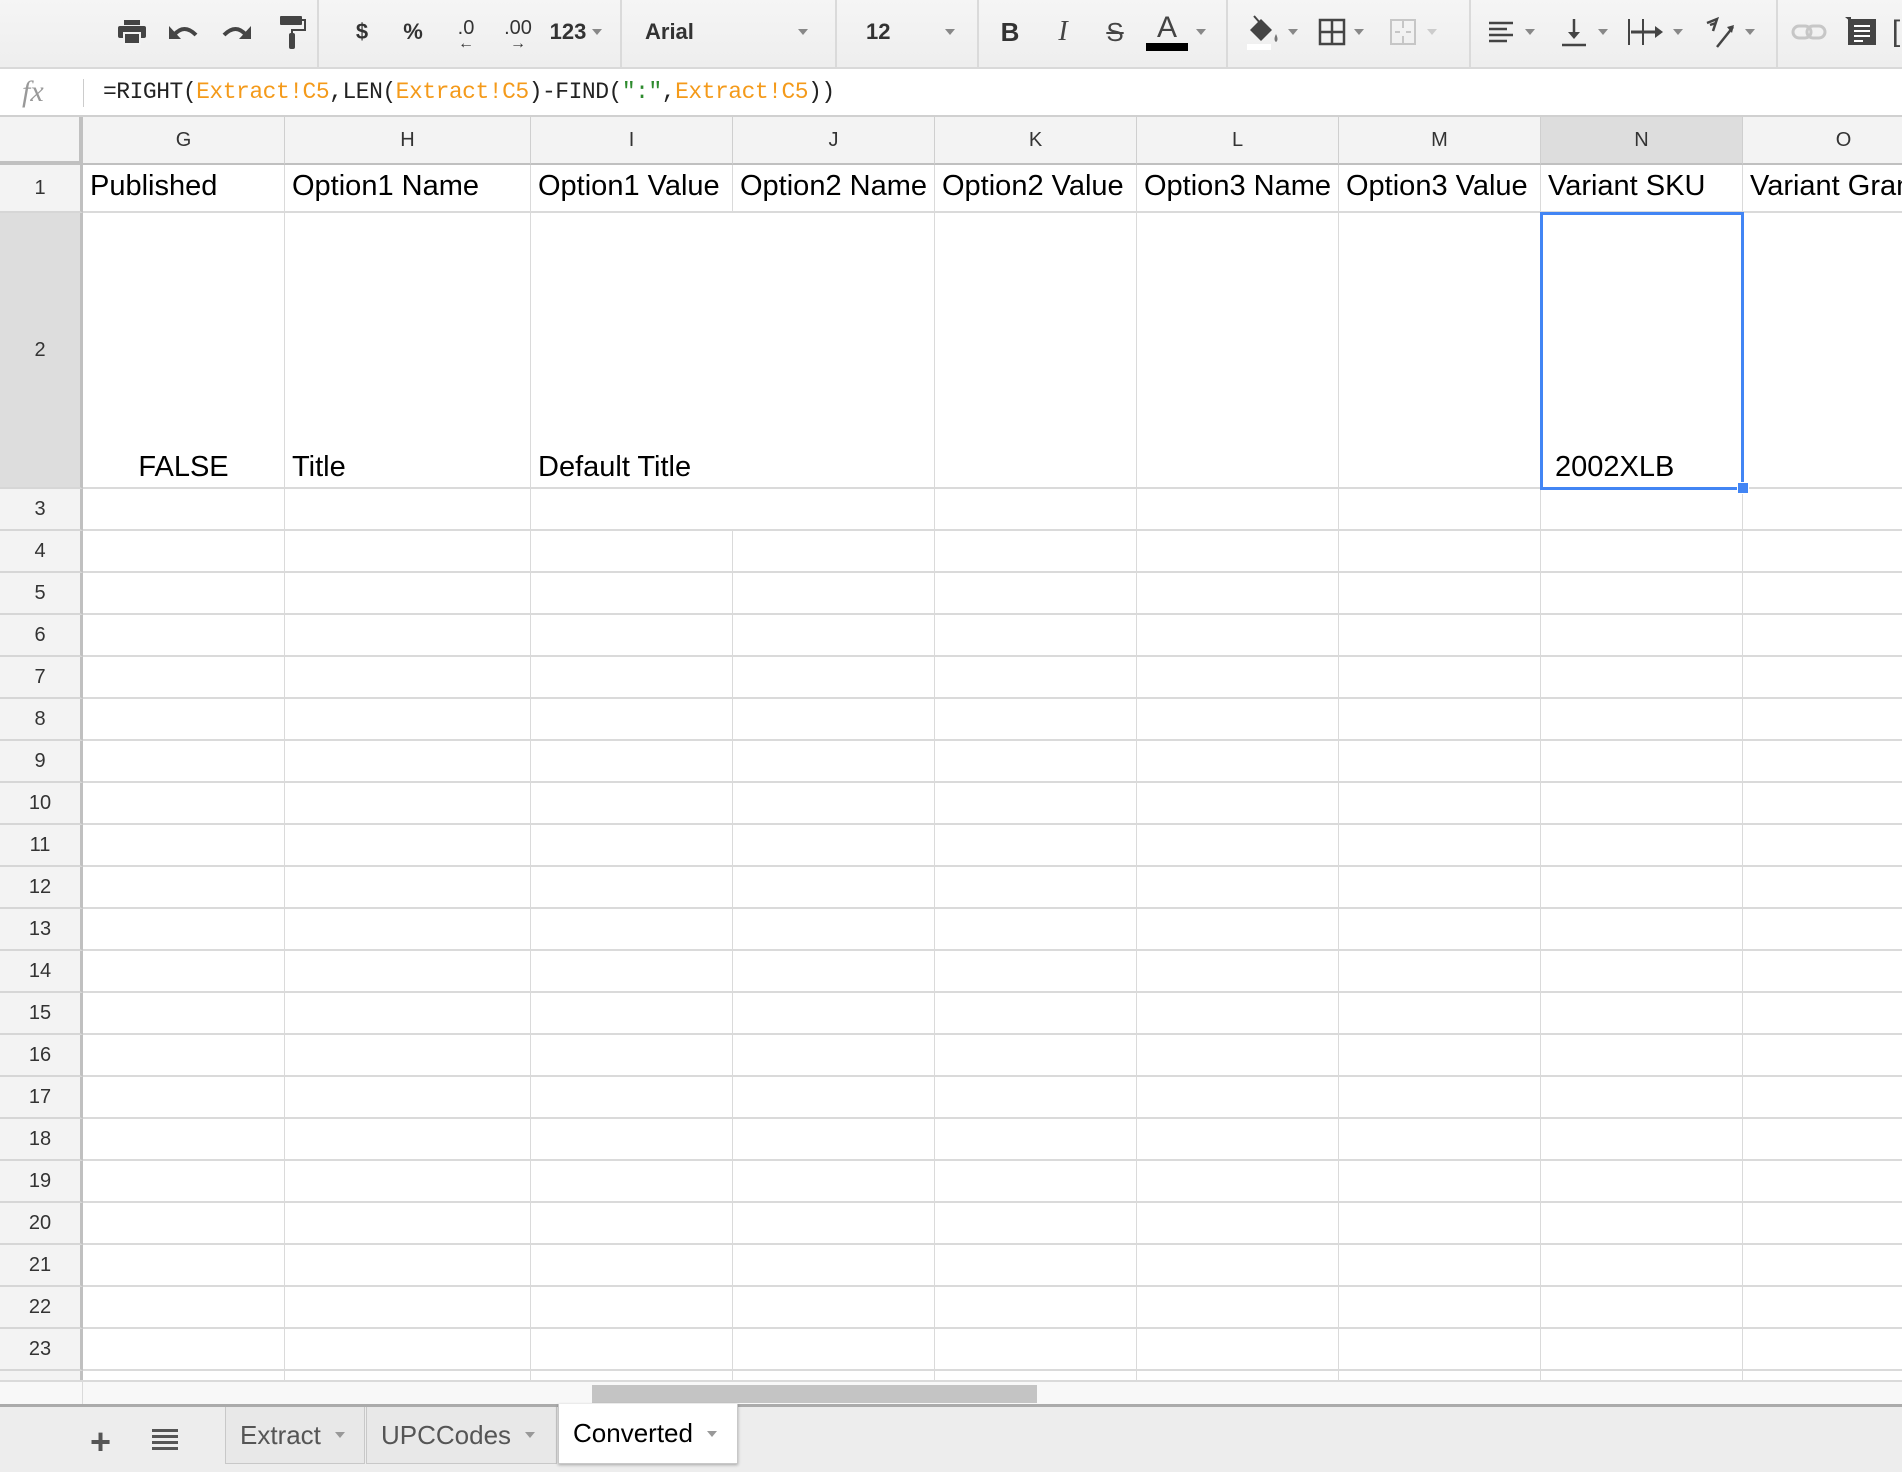  What do you see at coordinates (41, 762) in the screenshot?
I see `row-header: 9` at bounding box center [41, 762].